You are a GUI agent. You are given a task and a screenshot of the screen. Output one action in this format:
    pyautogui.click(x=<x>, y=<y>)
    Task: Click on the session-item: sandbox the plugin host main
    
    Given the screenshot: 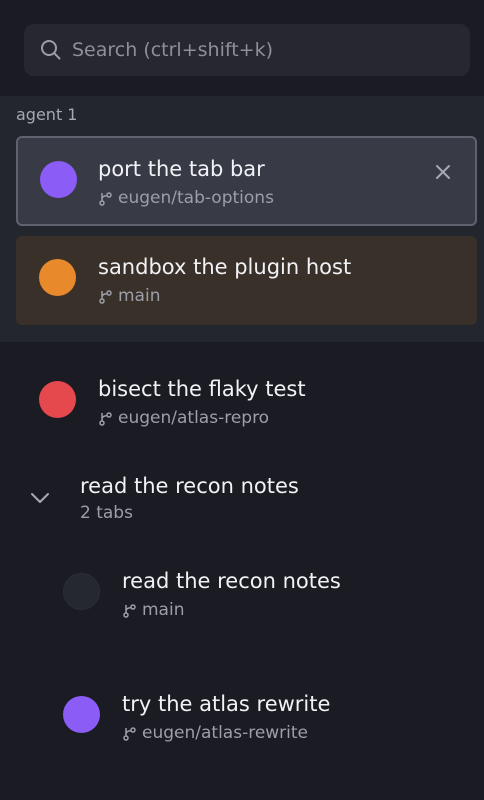 What is the action you would take?
    pyautogui.click(x=246, y=280)
    